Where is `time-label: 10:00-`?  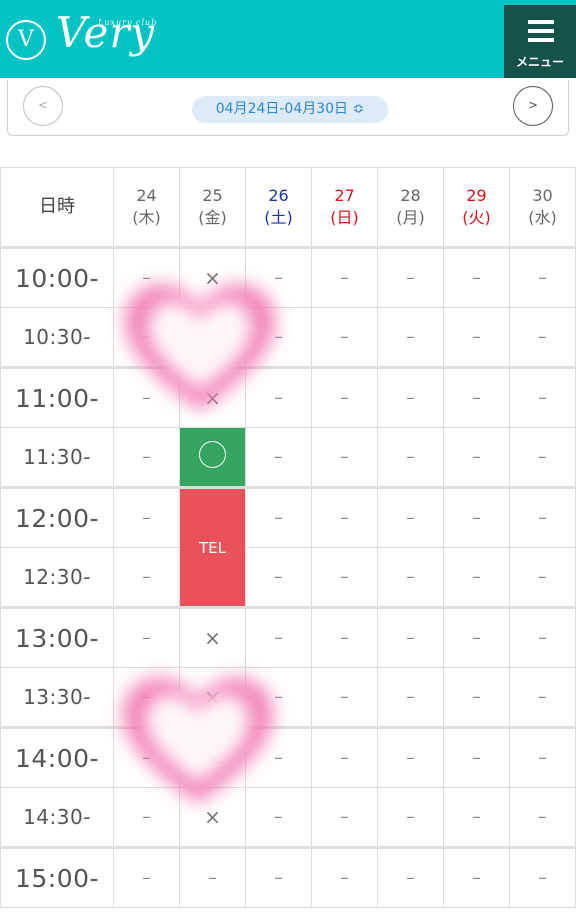 time-label: 10:00- is located at coordinates (57, 277).